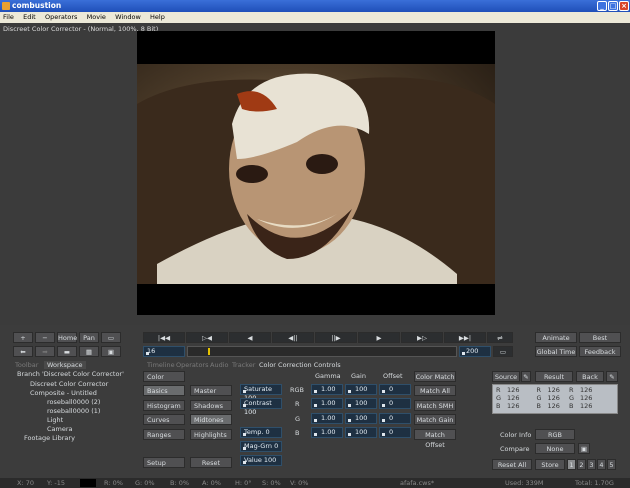 The image size is (630, 488). I want to click on result-button: Result, so click(554, 376).